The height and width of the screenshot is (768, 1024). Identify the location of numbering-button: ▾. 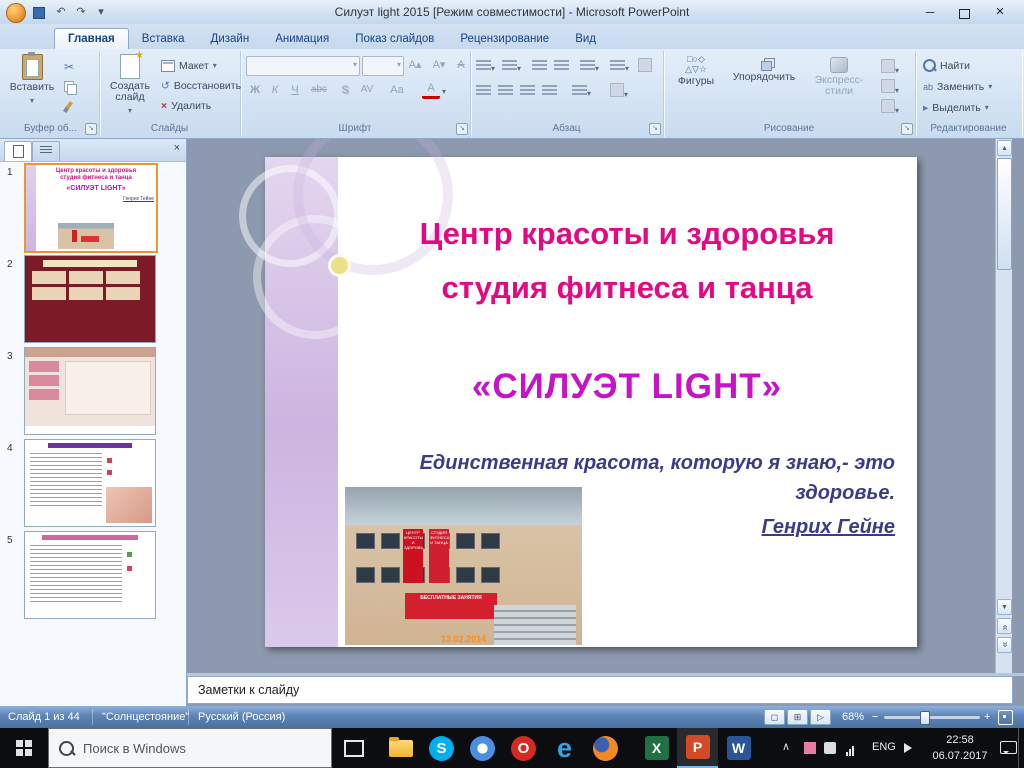
(511, 67).